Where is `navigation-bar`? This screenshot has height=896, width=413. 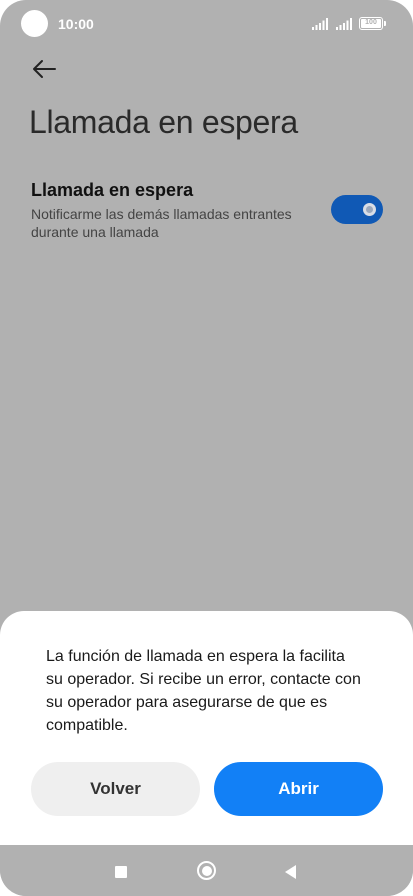 navigation-bar is located at coordinates (206, 870).